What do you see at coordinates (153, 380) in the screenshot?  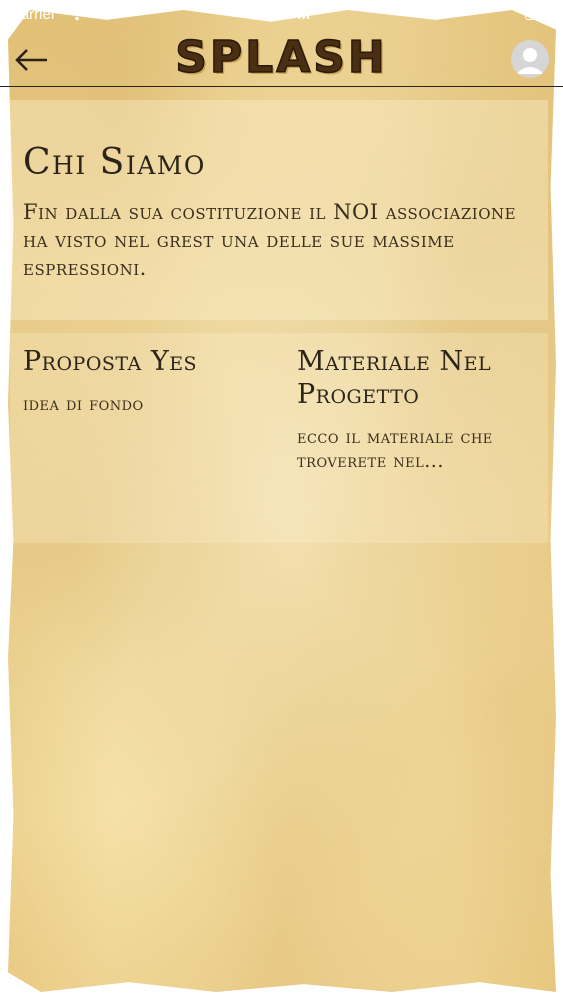 I see `card-proposta-yes: Proposta Yes idea di fondo` at bounding box center [153, 380].